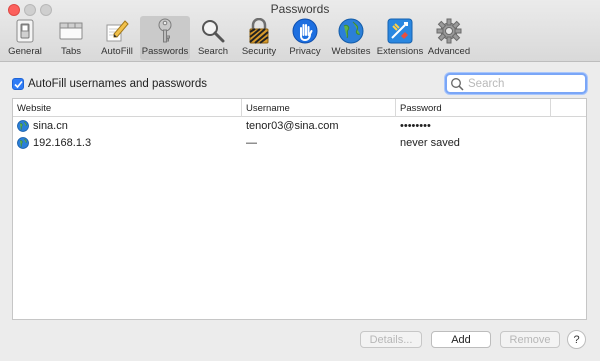 This screenshot has width=600, height=361. Describe the element at coordinates (305, 51) in the screenshot. I see `tab-privacy-label: Privacy` at that location.